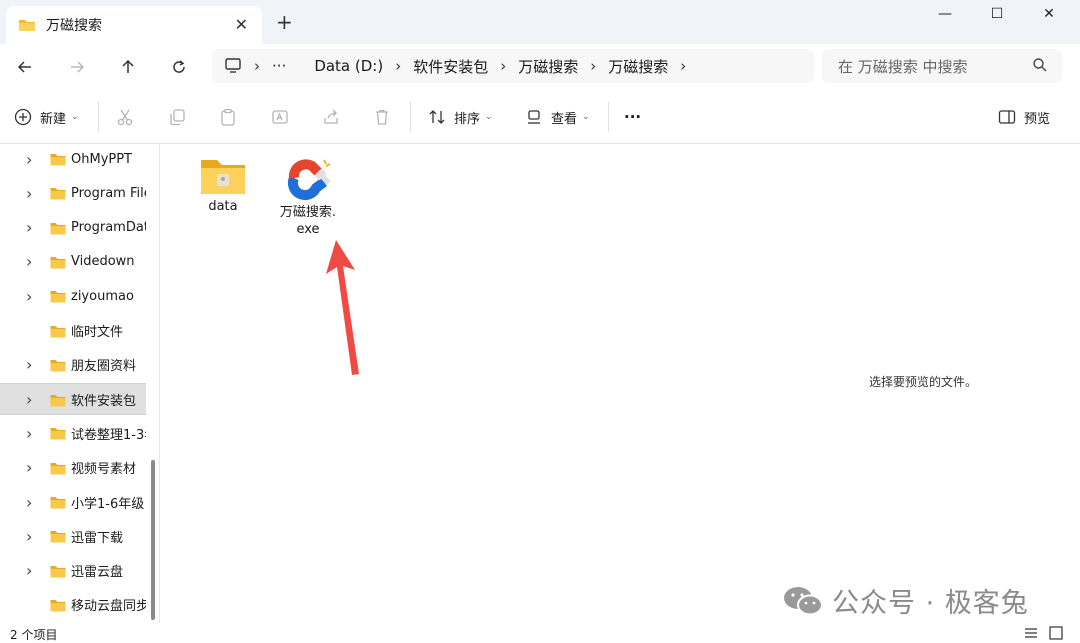 This screenshot has height=643, width=1080. I want to click on copy-icon, so click(177, 117).